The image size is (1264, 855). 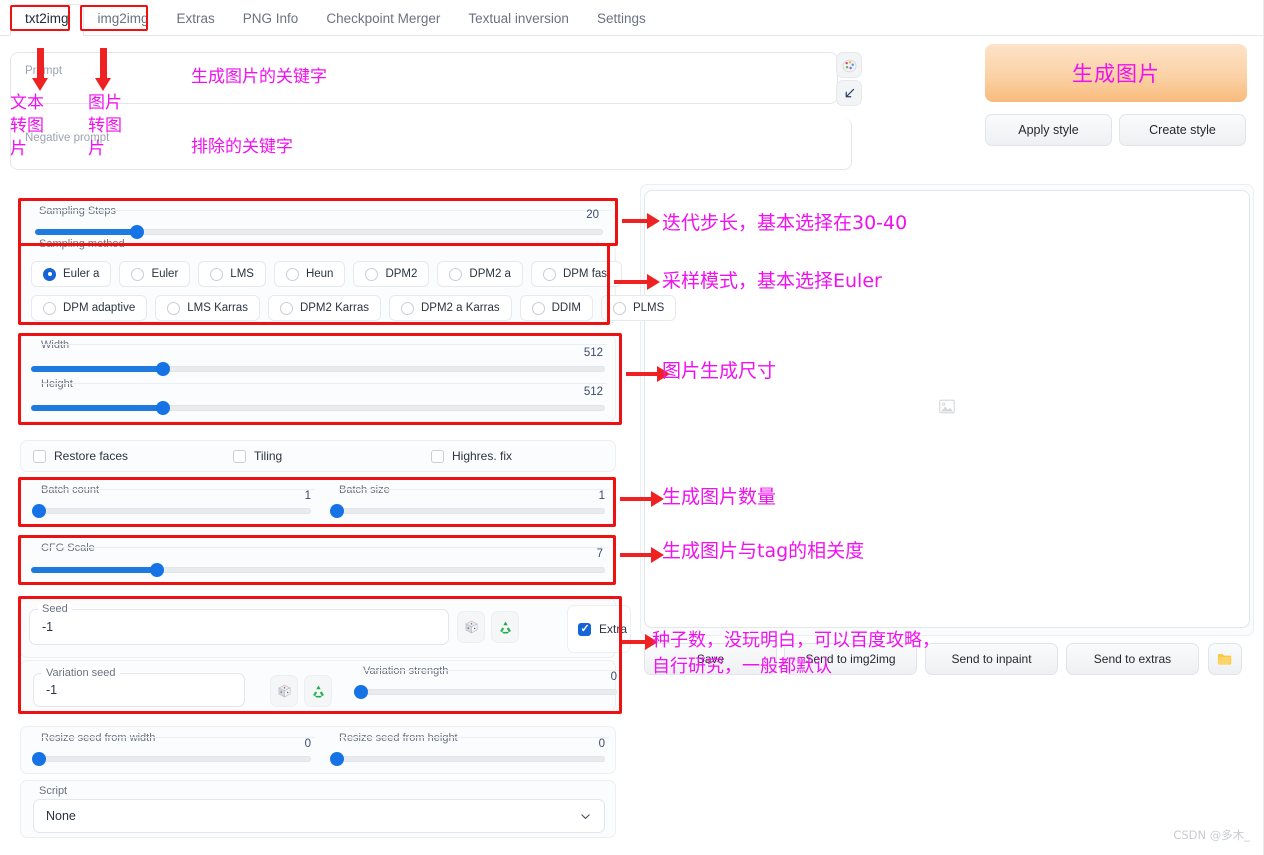 What do you see at coordinates (318, 369) in the screenshot?
I see `width-slider` at bounding box center [318, 369].